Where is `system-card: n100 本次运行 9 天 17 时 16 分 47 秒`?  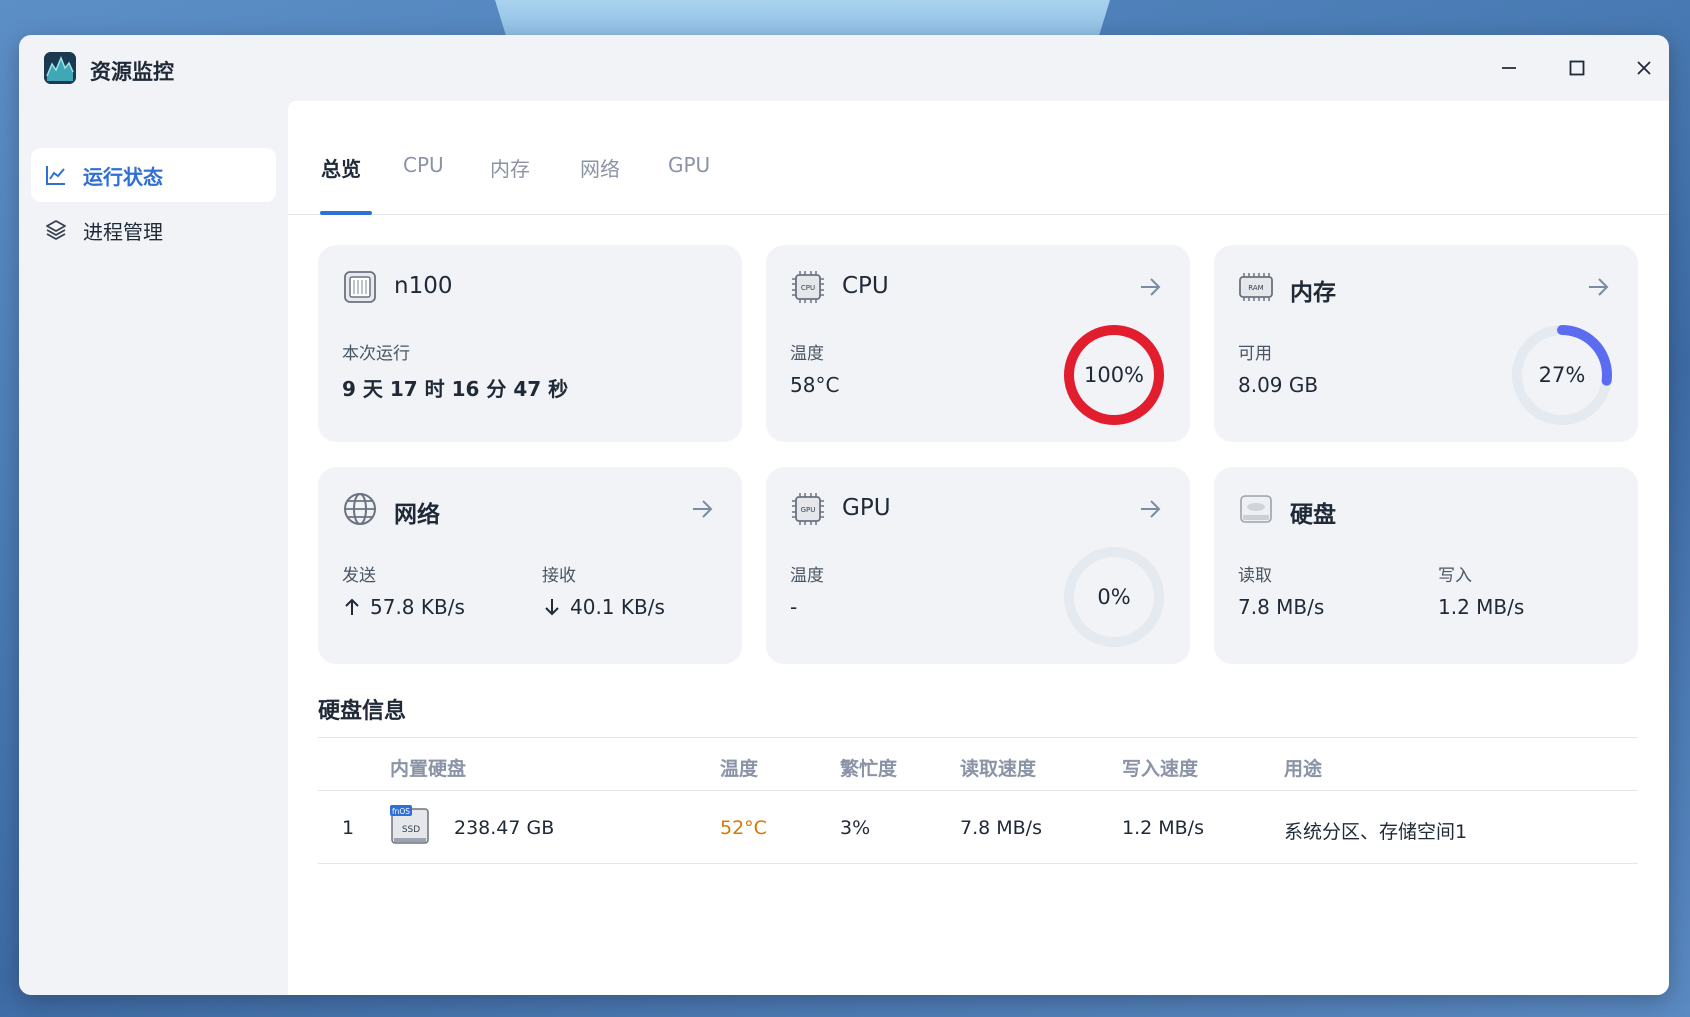 system-card: n100 本次运行 9 天 17 时 16 分 47 秒 is located at coordinates (530, 343).